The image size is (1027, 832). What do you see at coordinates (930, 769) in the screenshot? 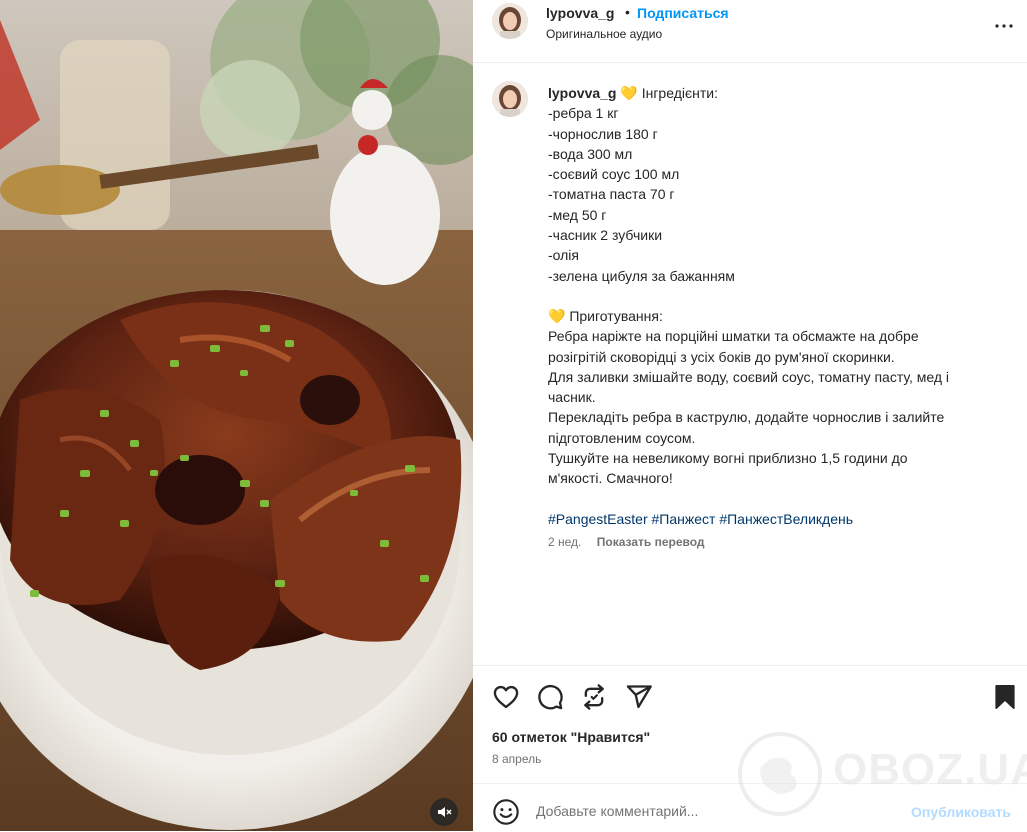
I see `watermark-text: OBOZ.UA` at bounding box center [930, 769].